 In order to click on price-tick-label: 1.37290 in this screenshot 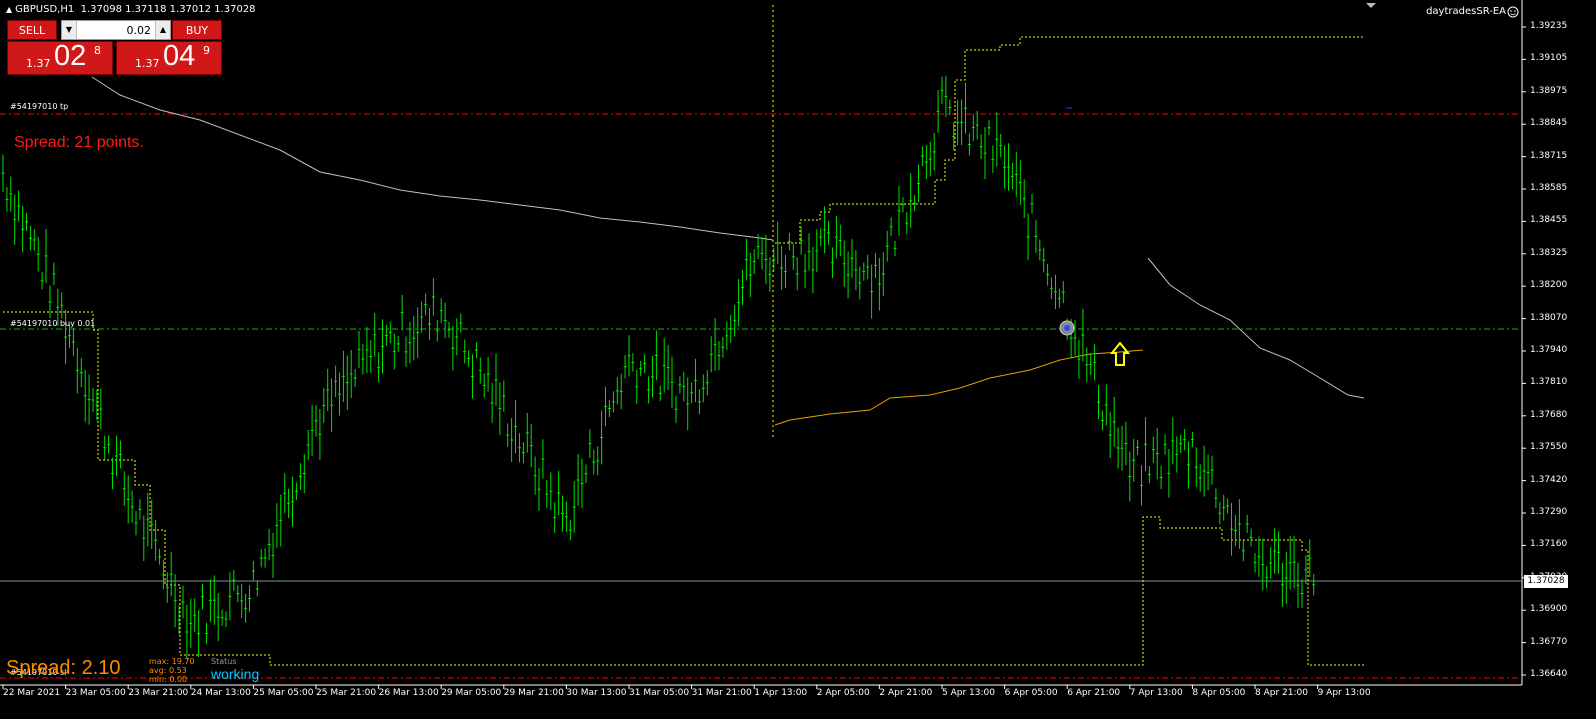, I will do `click(1549, 512)`.